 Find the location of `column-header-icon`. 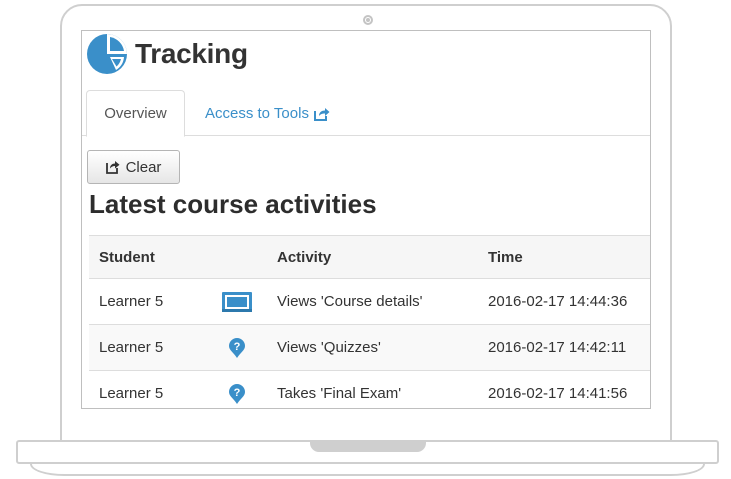

column-header-icon is located at coordinates (237, 257).